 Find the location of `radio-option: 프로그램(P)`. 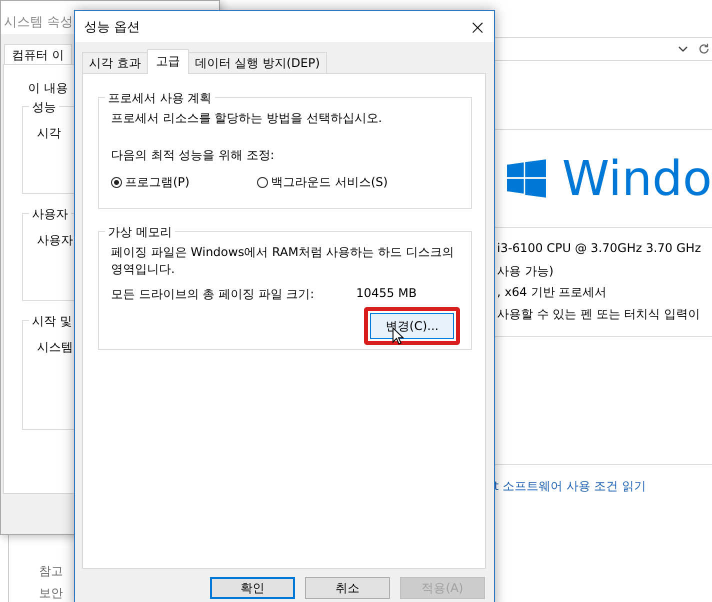

radio-option: 프로그램(P) is located at coordinates (184, 182).